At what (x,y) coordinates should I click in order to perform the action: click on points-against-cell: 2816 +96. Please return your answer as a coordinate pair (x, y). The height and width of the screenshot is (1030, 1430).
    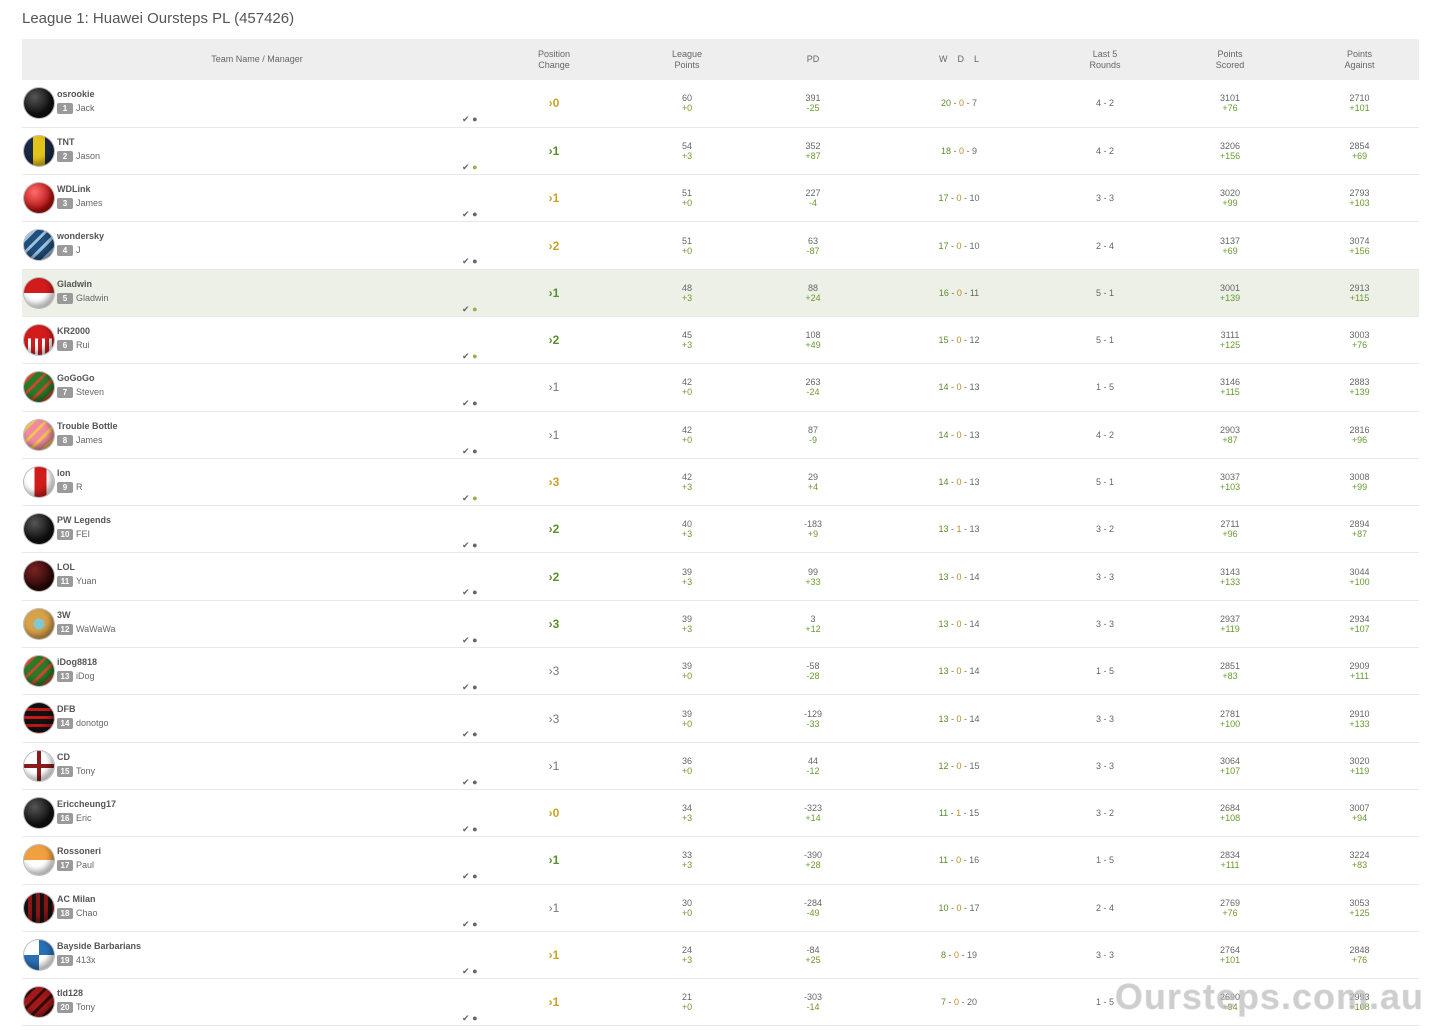
    Looking at the image, I should click on (1359, 434).